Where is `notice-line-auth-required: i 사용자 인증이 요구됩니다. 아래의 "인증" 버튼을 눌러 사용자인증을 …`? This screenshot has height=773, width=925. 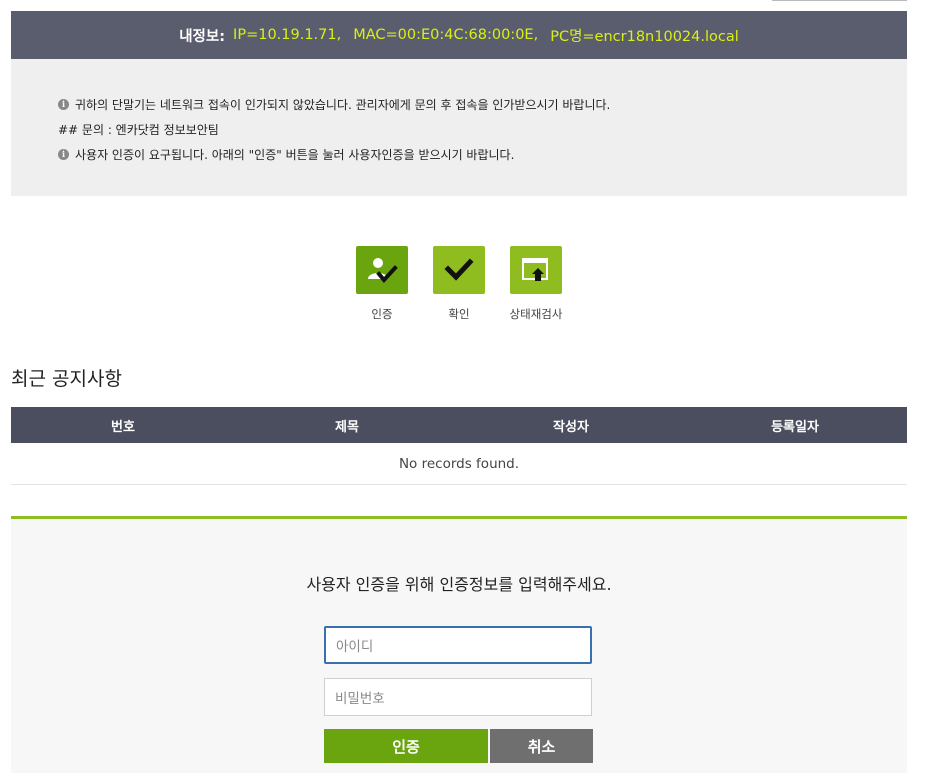
notice-line-auth-required: i 사용자 인증이 요구됩니다. 아래의 "인증" 버튼을 눌러 사용자인증을 … is located at coordinates (286, 154).